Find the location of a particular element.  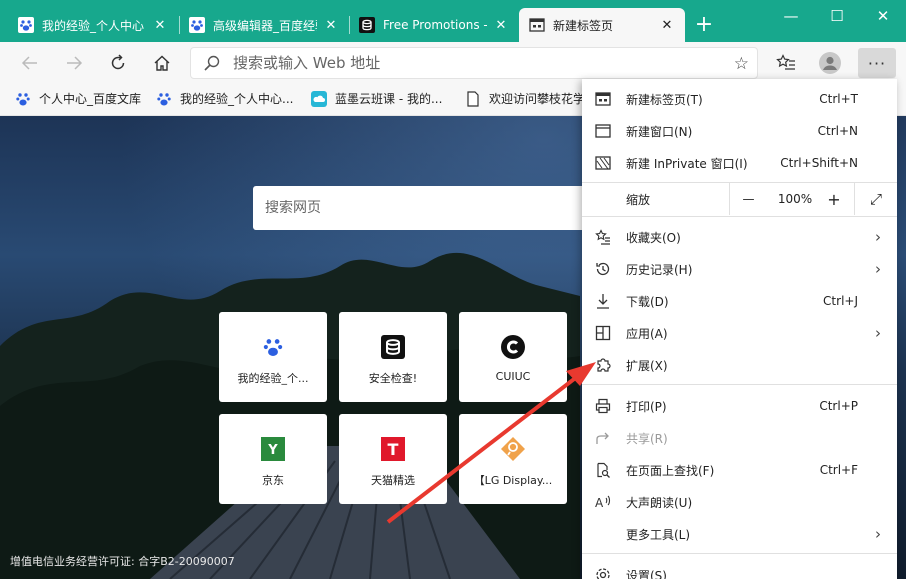

jd-icon: Y is located at coordinates (273, 449).